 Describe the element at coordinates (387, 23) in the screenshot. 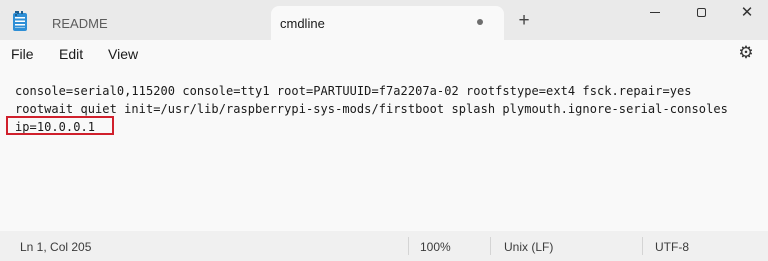

I see `tab-cmdline: cmdline` at that location.